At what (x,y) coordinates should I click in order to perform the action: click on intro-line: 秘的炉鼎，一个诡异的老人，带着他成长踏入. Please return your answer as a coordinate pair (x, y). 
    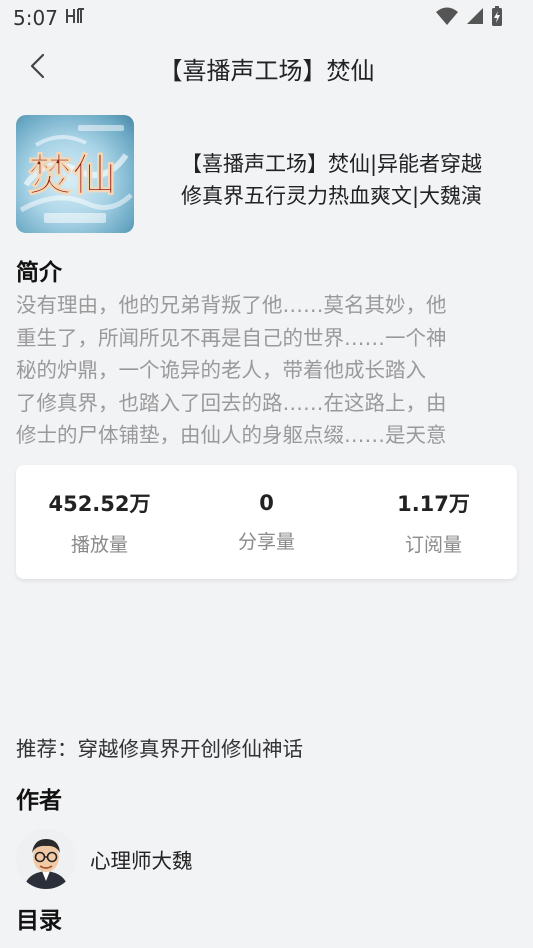
    Looking at the image, I should click on (221, 370).